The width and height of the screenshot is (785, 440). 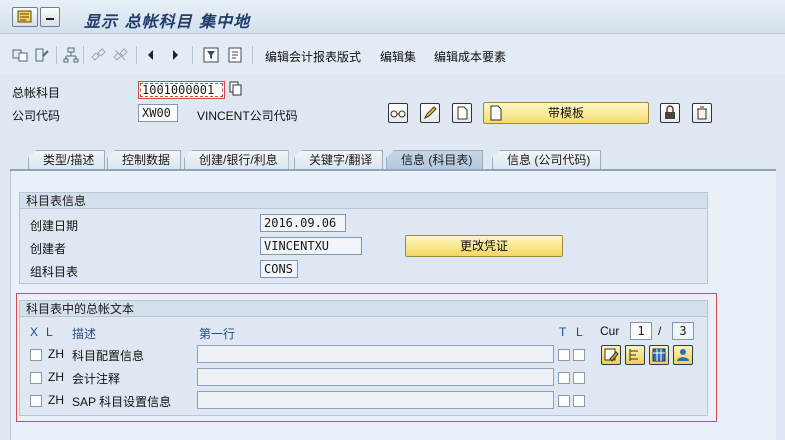 I want to click on group-chart-field: CONS, so click(x=279, y=269).